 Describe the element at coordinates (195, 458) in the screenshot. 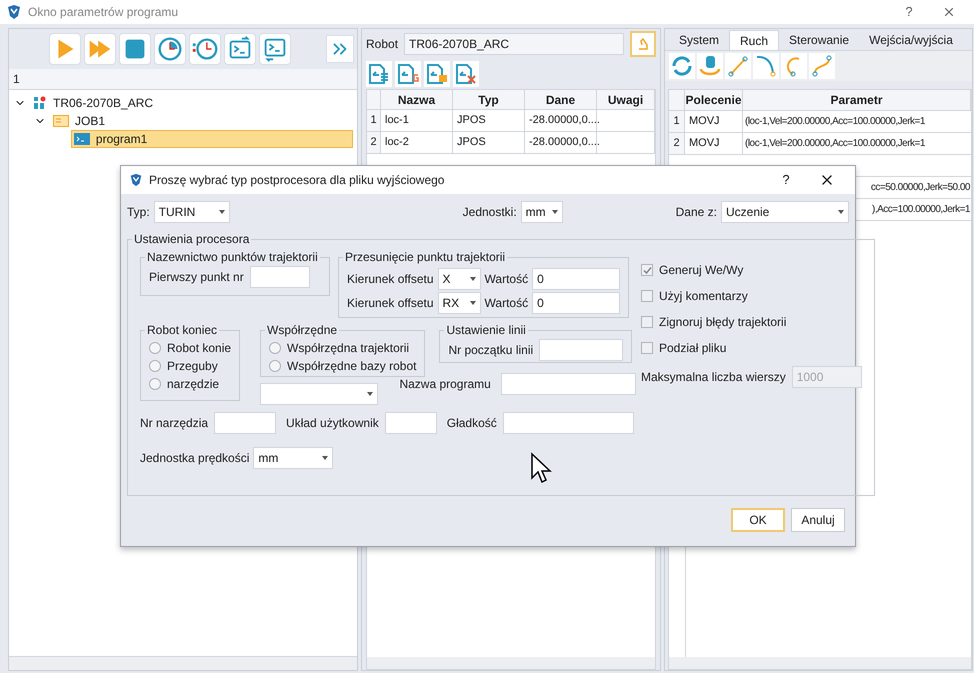

I see `speed-unit-label: Jednostka prędkości` at that location.